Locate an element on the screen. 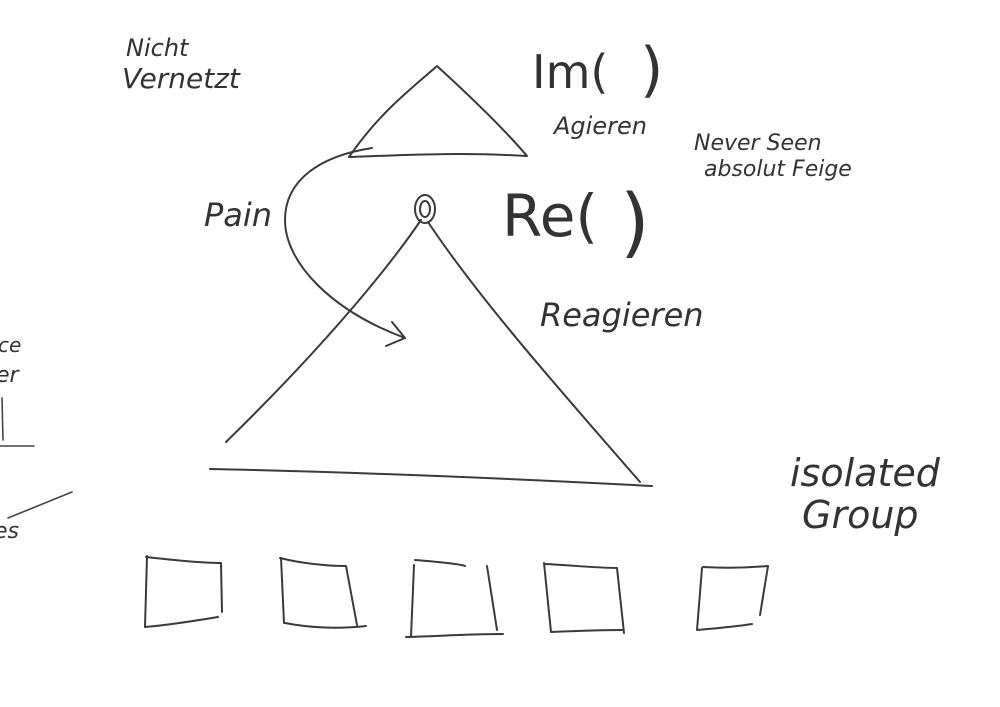  large-triangle-left-side is located at coordinates (323, 331).